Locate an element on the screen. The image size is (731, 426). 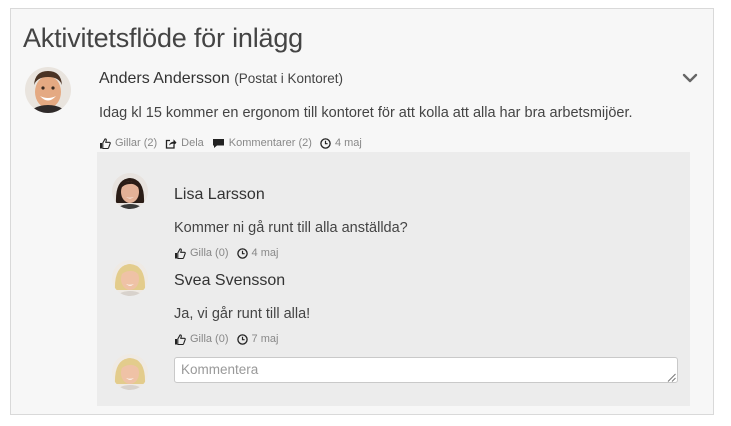
post-date: 4 maj is located at coordinates (341, 143).